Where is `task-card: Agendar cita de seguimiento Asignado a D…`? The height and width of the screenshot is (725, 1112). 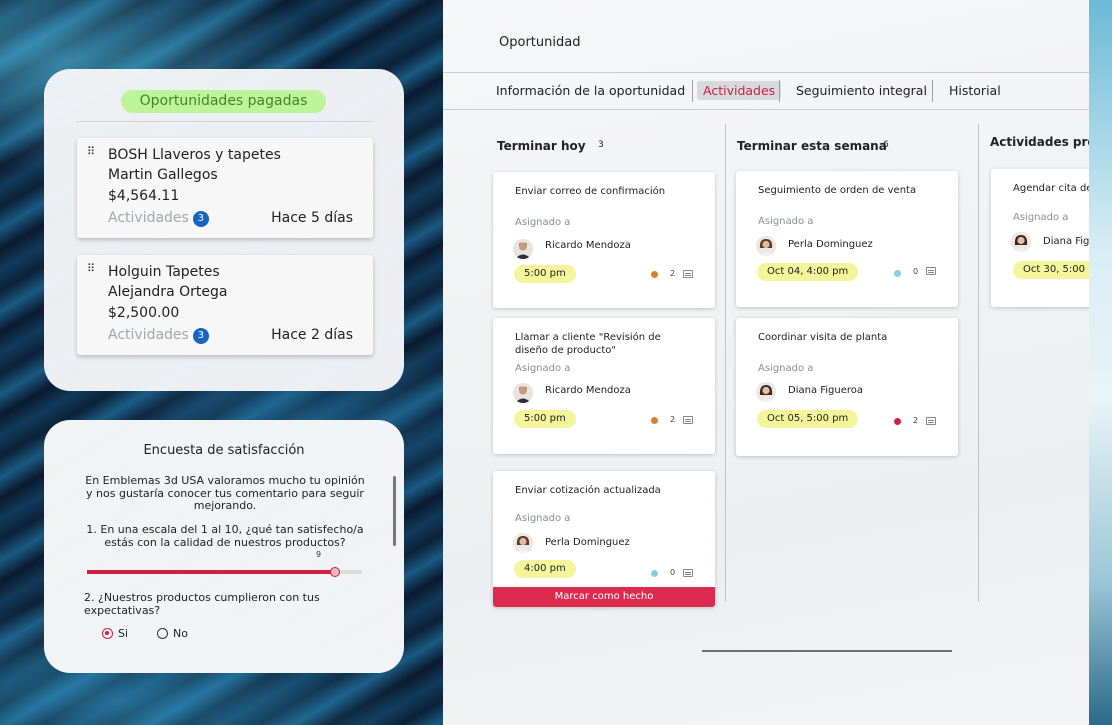
task-card: Agendar cita de seguimiento Asignado a D… is located at coordinates (1040, 238).